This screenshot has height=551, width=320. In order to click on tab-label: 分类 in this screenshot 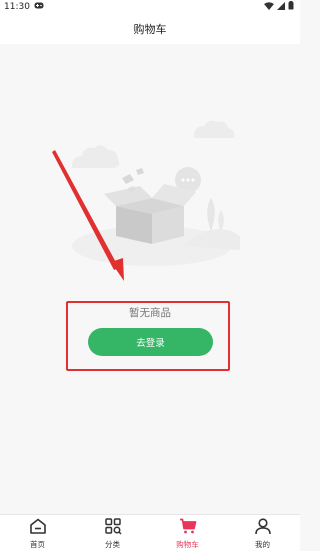, I will do `click(112, 544)`.